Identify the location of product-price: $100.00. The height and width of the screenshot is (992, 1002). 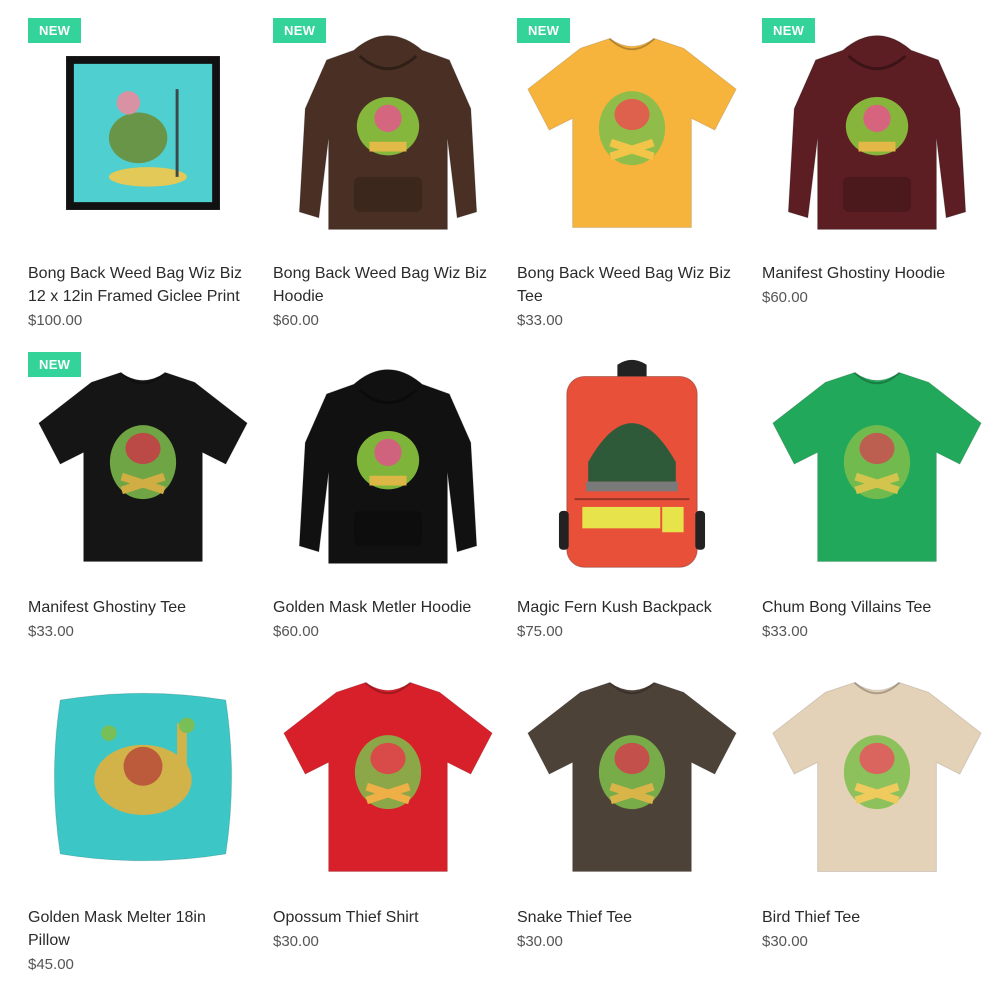
(55, 320).